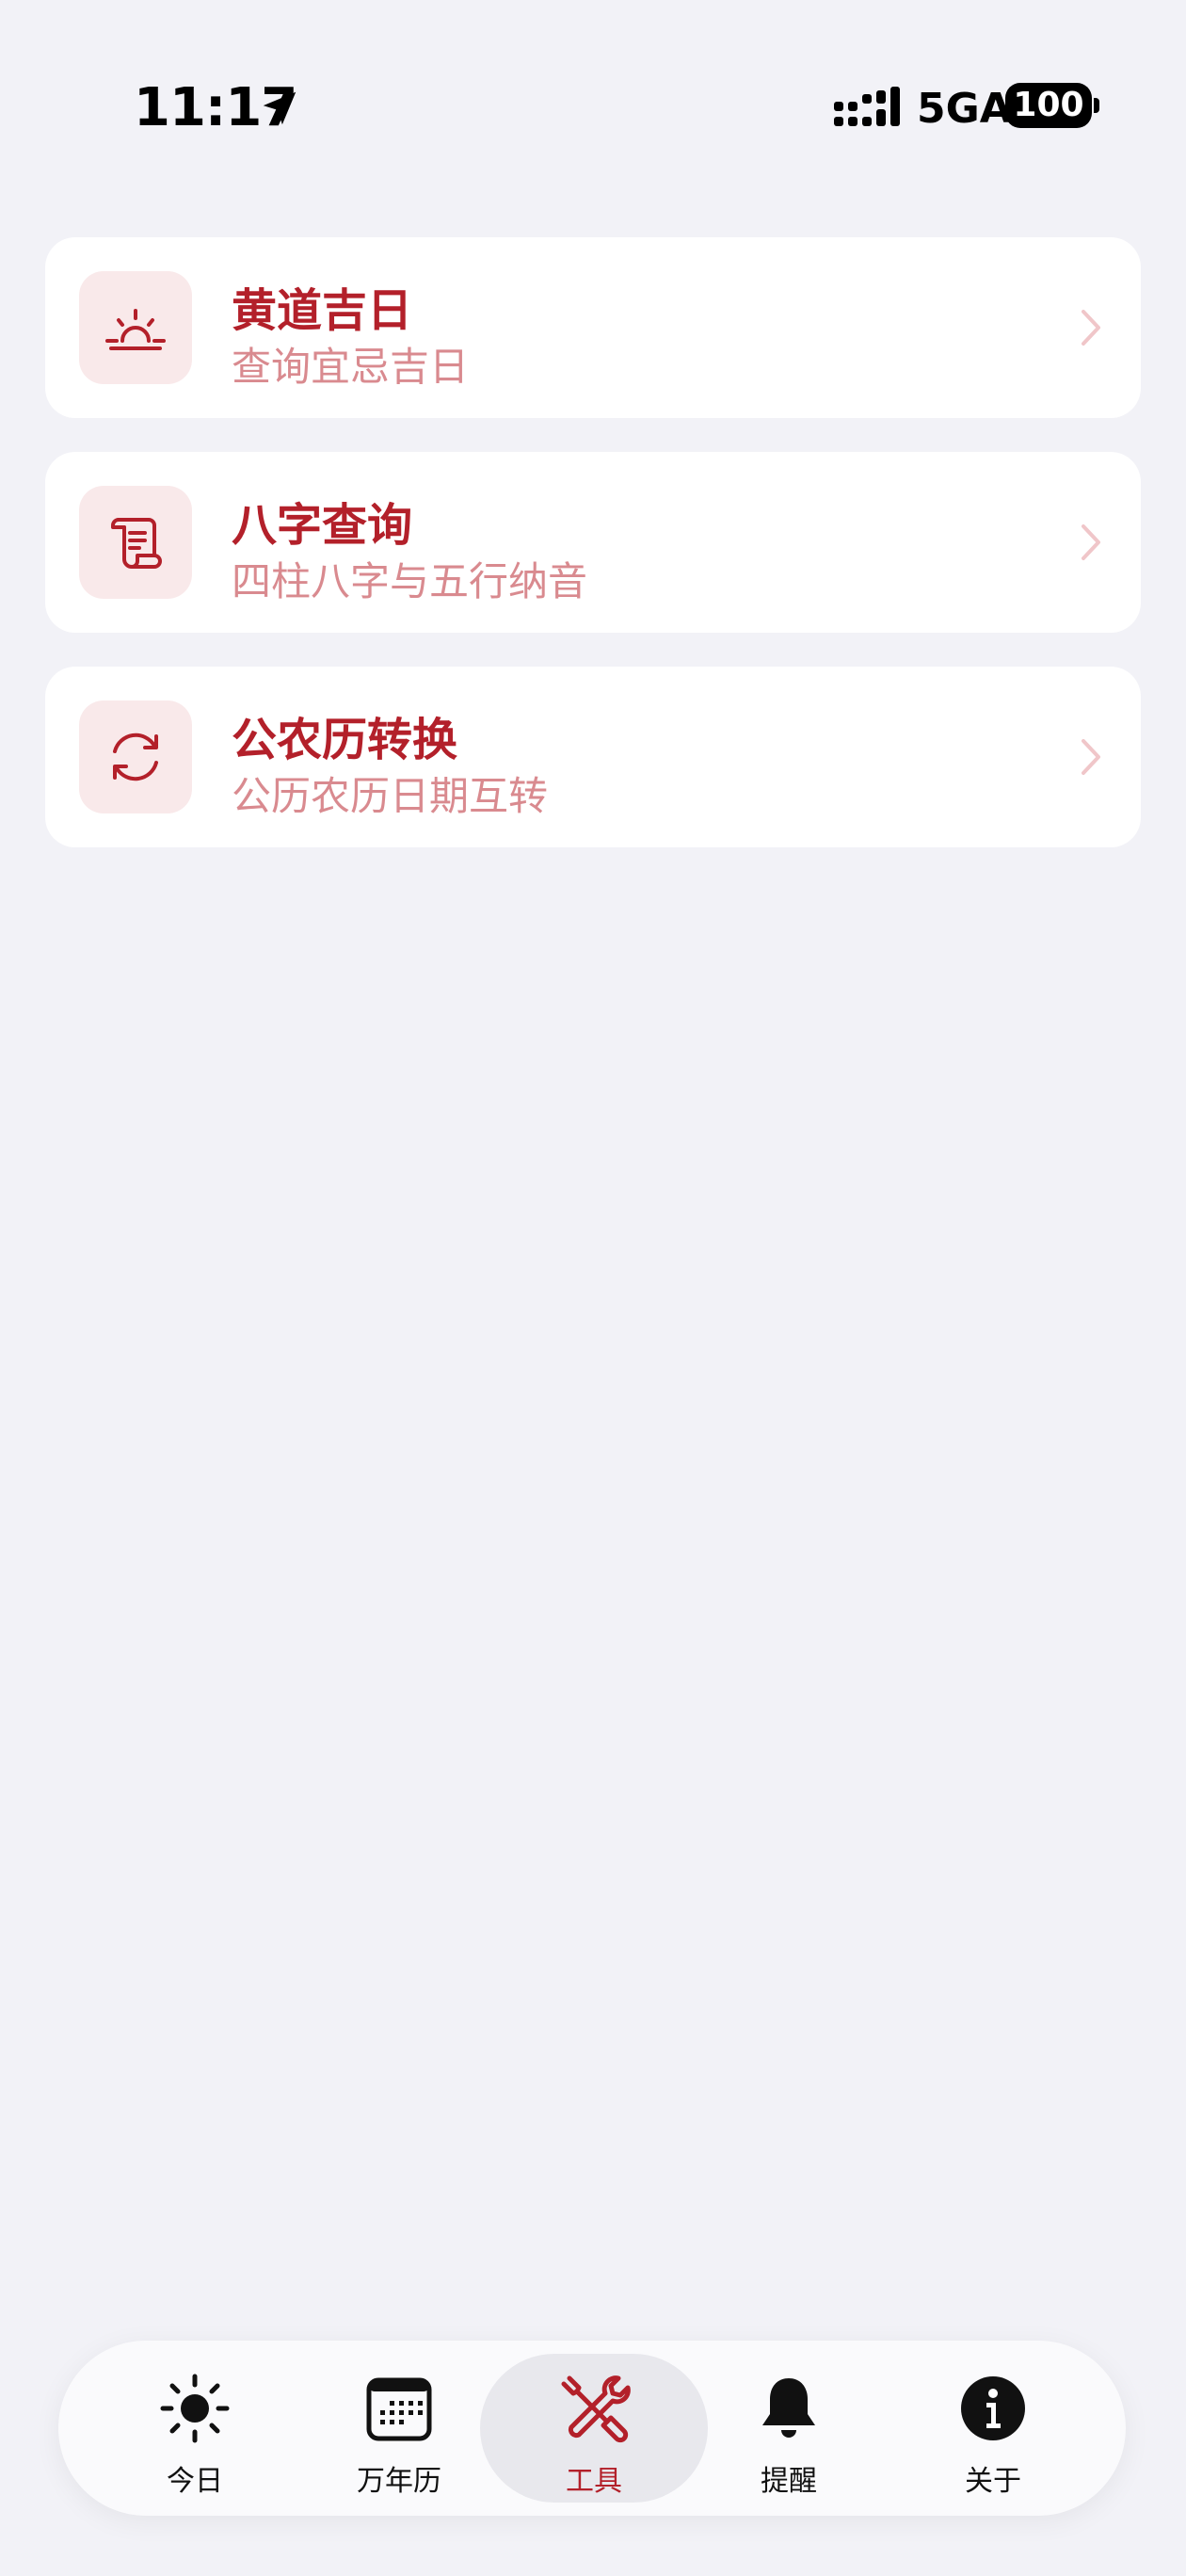 The height and width of the screenshot is (2576, 1186). Describe the element at coordinates (322, 310) in the screenshot. I see `tool-title: 黄道吉日` at that location.